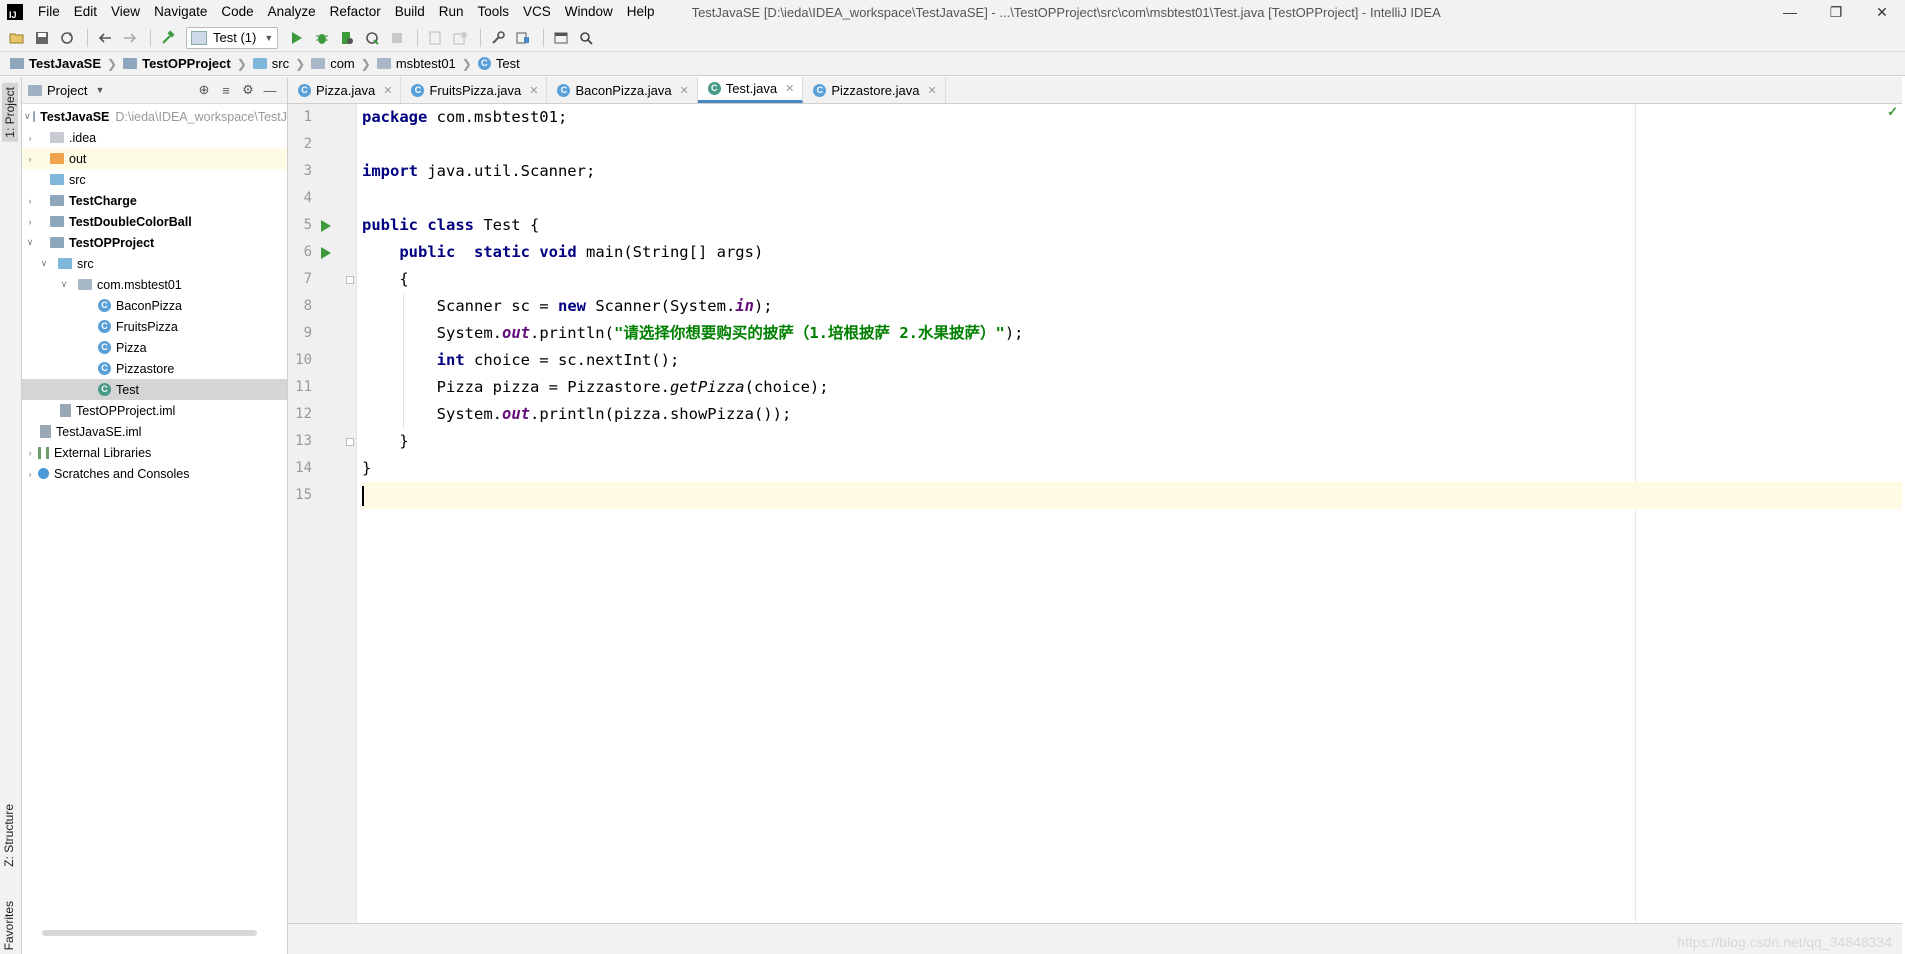 The width and height of the screenshot is (1905, 954). Describe the element at coordinates (104, 389) in the screenshot. I see `runnable-class-icon: C` at that location.